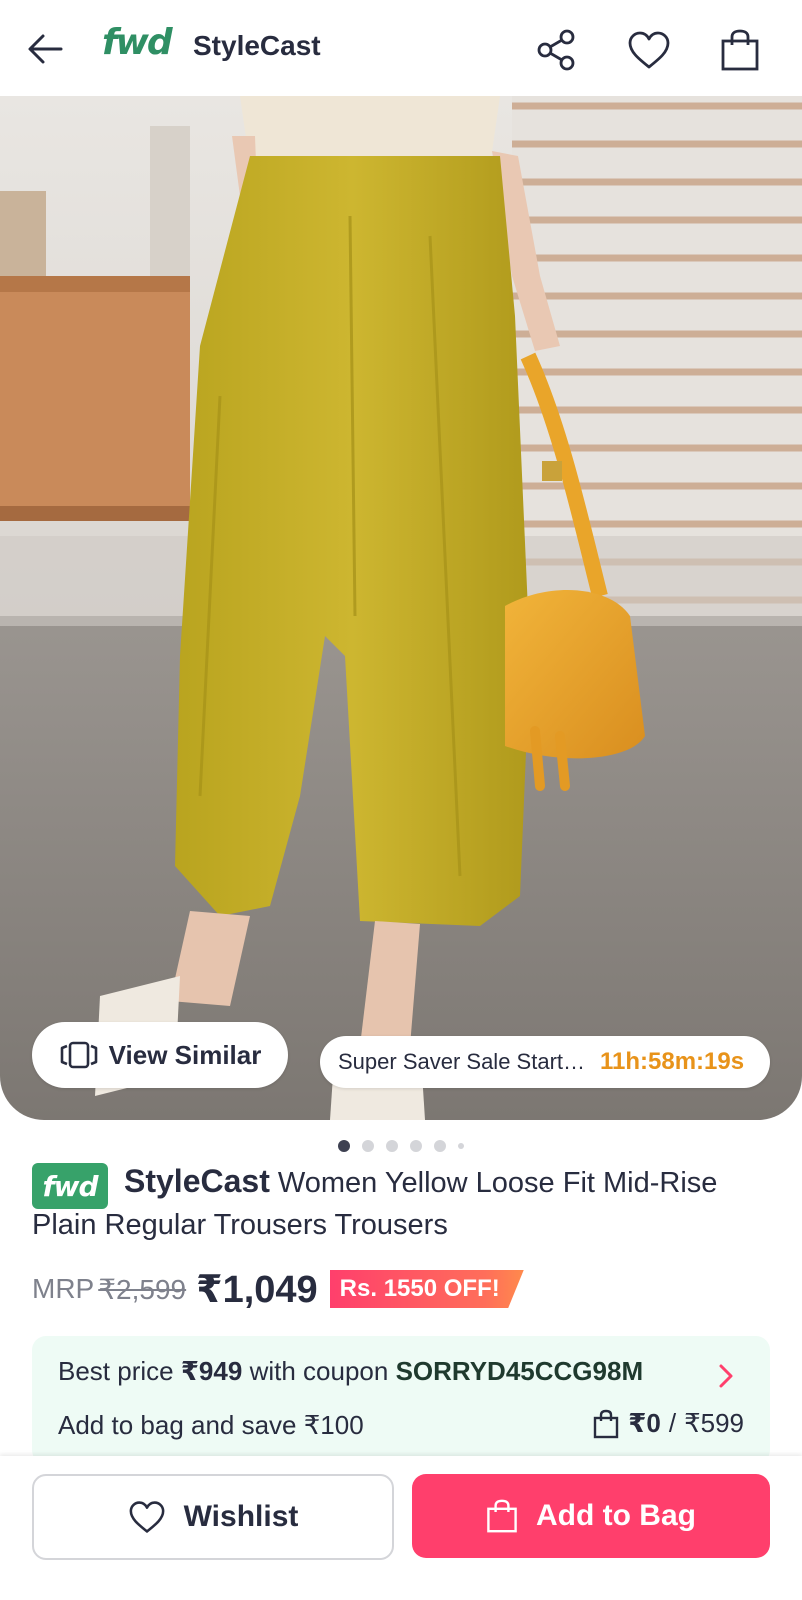  I want to click on share-icon, so click(556, 50).